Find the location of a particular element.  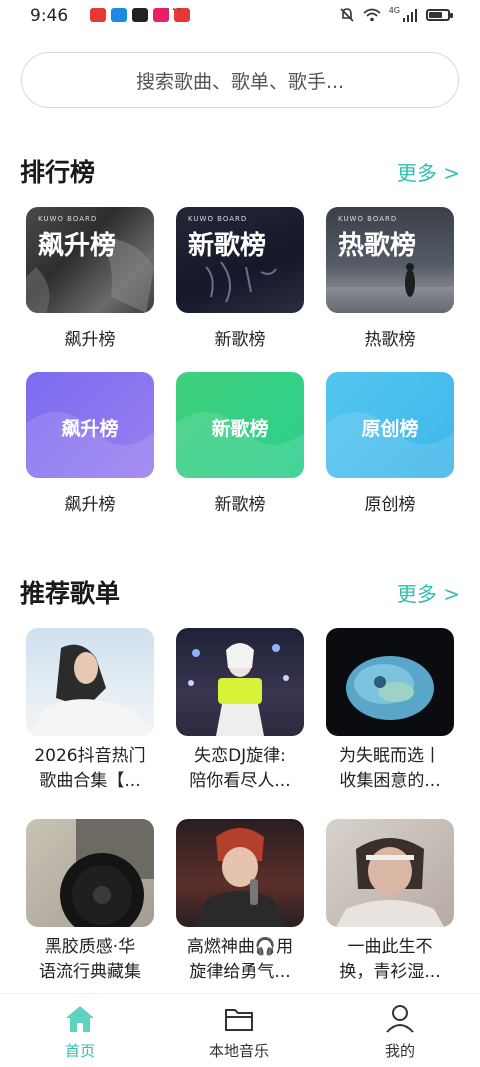

nav-home: 首页 is located at coordinates (80, 1032).